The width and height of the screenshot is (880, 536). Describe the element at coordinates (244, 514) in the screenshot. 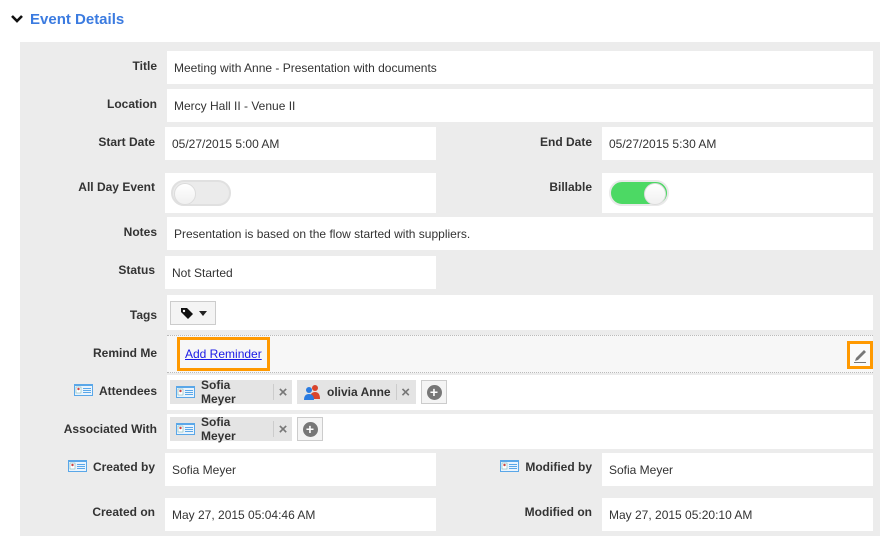

I see `created-on-value: May 27, 2015 05:04:46 AM` at that location.